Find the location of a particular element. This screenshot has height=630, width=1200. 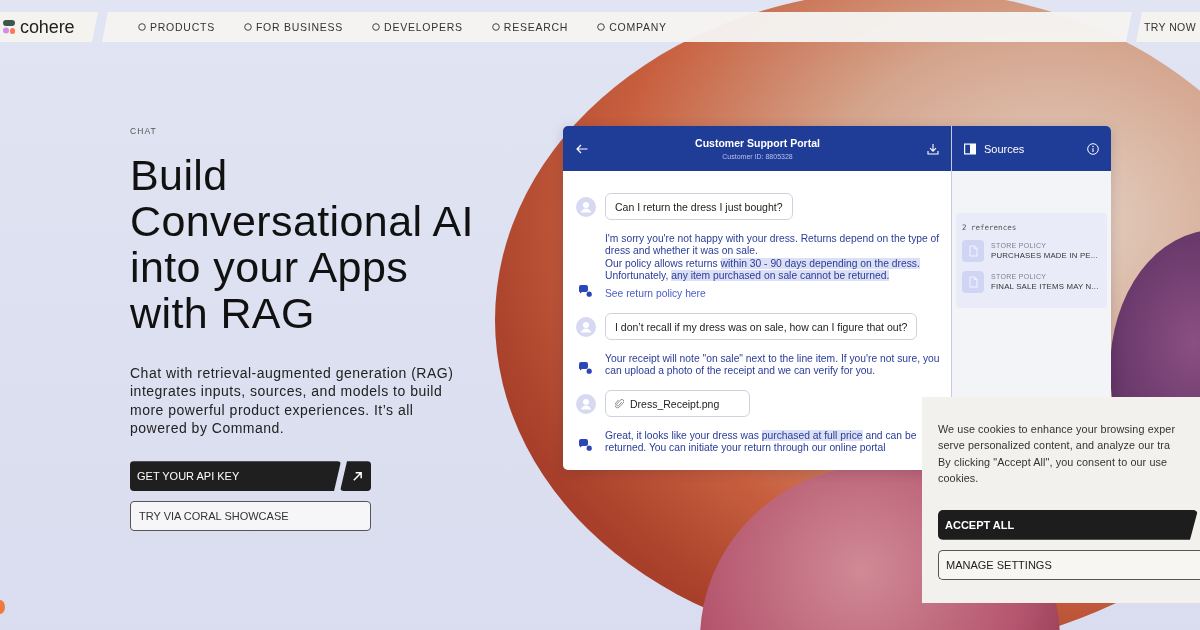

arrow-button is located at coordinates (355, 476).